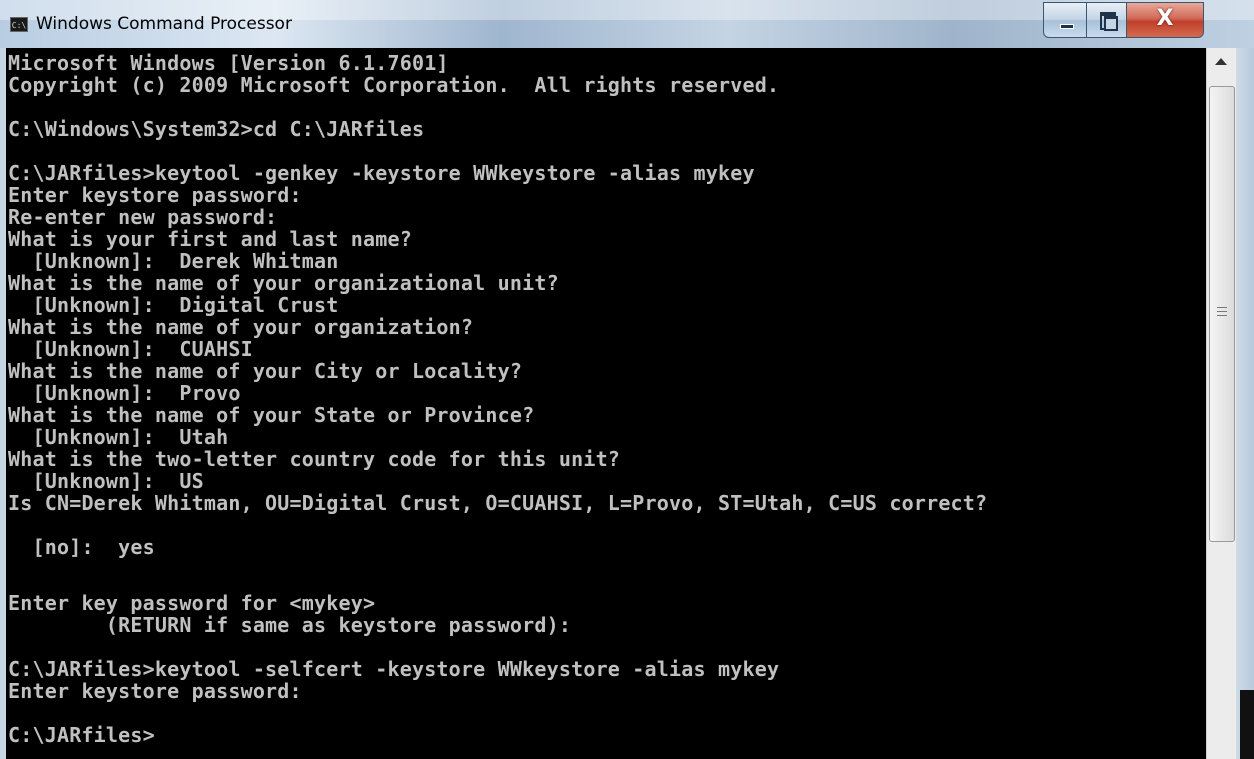 This screenshot has height=759, width=1254. Describe the element at coordinates (124, 393) in the screenshot. I see `console-line: [Unknown]: Provo` at that location.